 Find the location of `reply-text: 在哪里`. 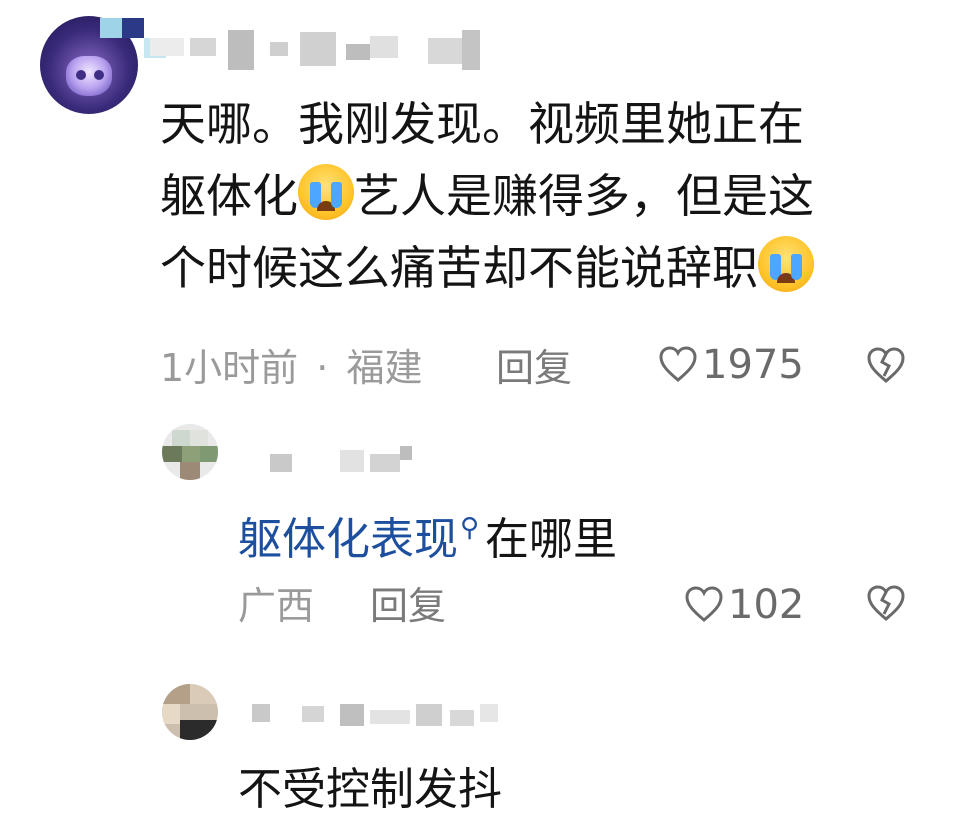

reply-text: 在哪里 is located at coordinates (551, 539).